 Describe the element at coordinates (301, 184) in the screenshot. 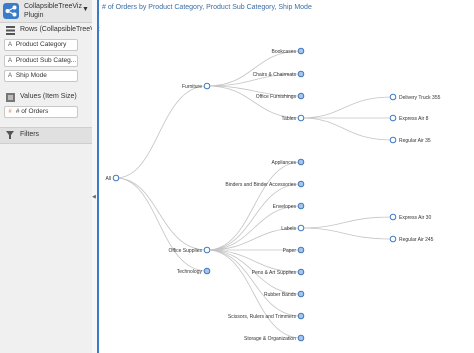

I see `tree-node-binders` at that location.